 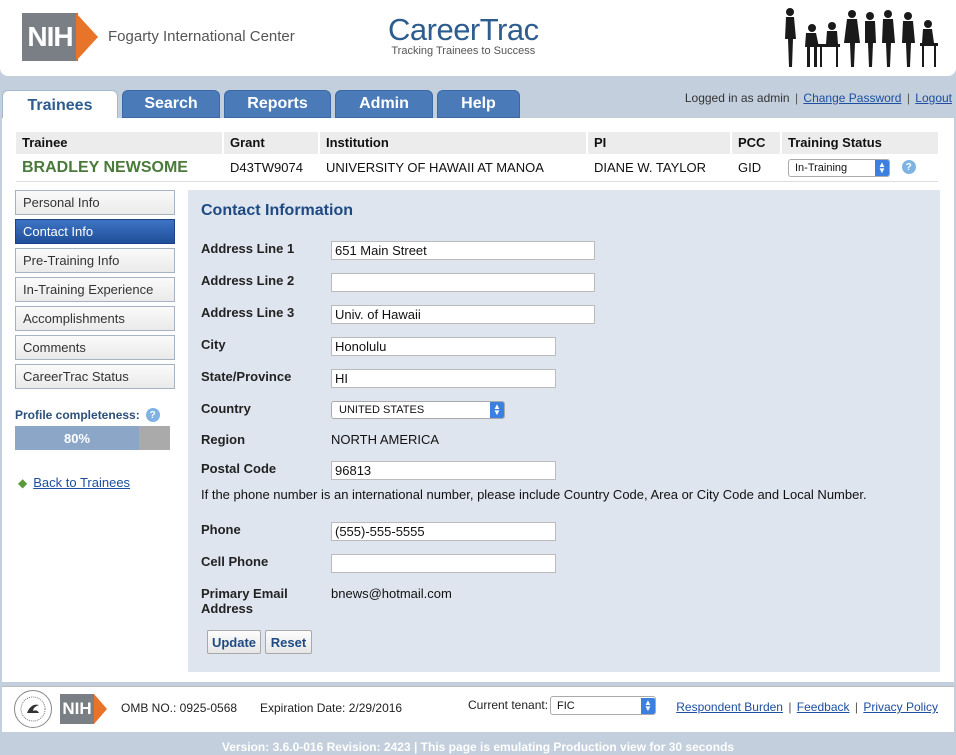 What do you see at coordinates (463, 282) in the screenshot?
I see `address2-input` at bounding box center [463, 282].